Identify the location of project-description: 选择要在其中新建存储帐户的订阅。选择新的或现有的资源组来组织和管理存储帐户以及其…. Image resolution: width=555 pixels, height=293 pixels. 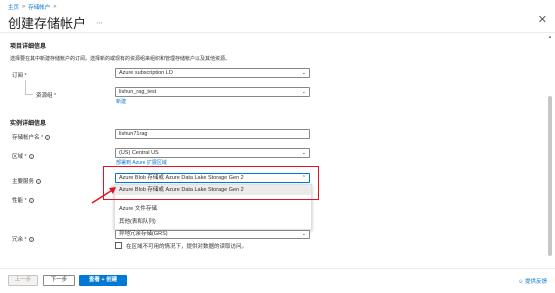
(120, 59).